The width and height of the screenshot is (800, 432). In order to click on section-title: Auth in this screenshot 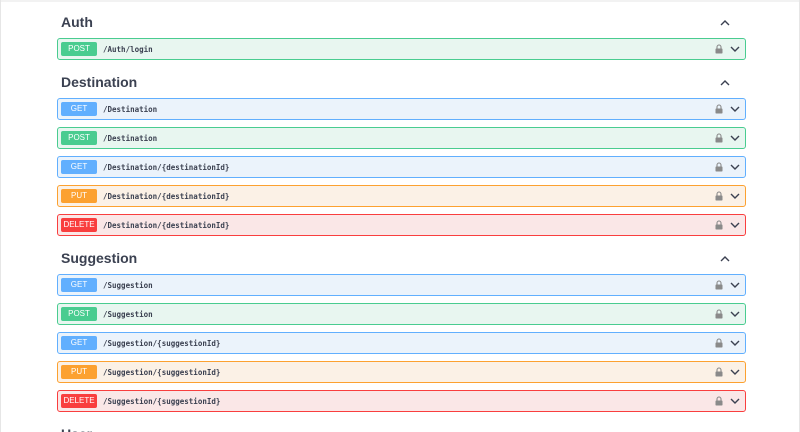, I will do `click(77, 22)`.